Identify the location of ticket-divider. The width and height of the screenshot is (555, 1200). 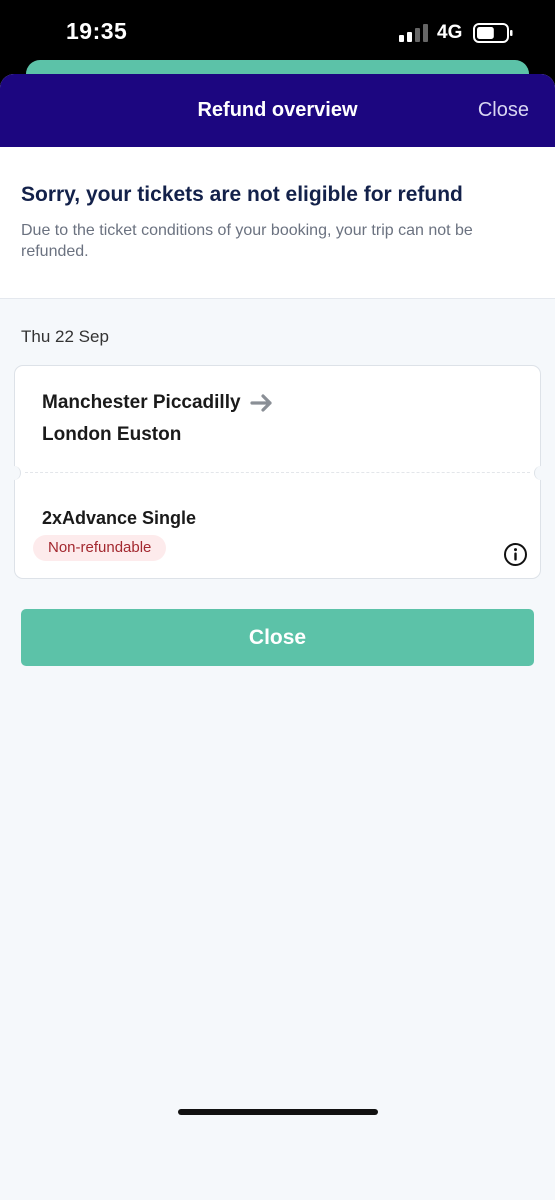
(277, 472).